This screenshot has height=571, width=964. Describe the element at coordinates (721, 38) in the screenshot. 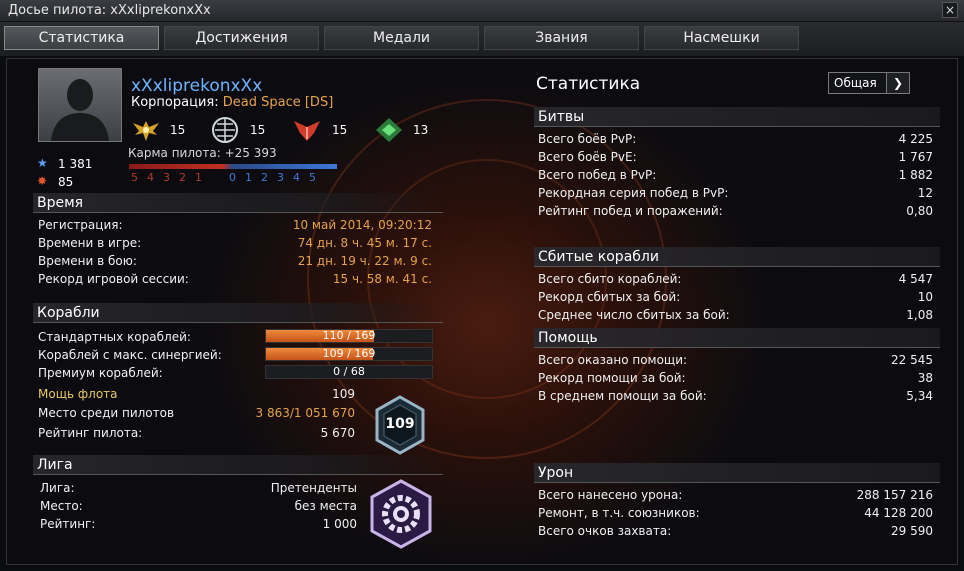

I see `tab-taunts: Насмешки` at that location.